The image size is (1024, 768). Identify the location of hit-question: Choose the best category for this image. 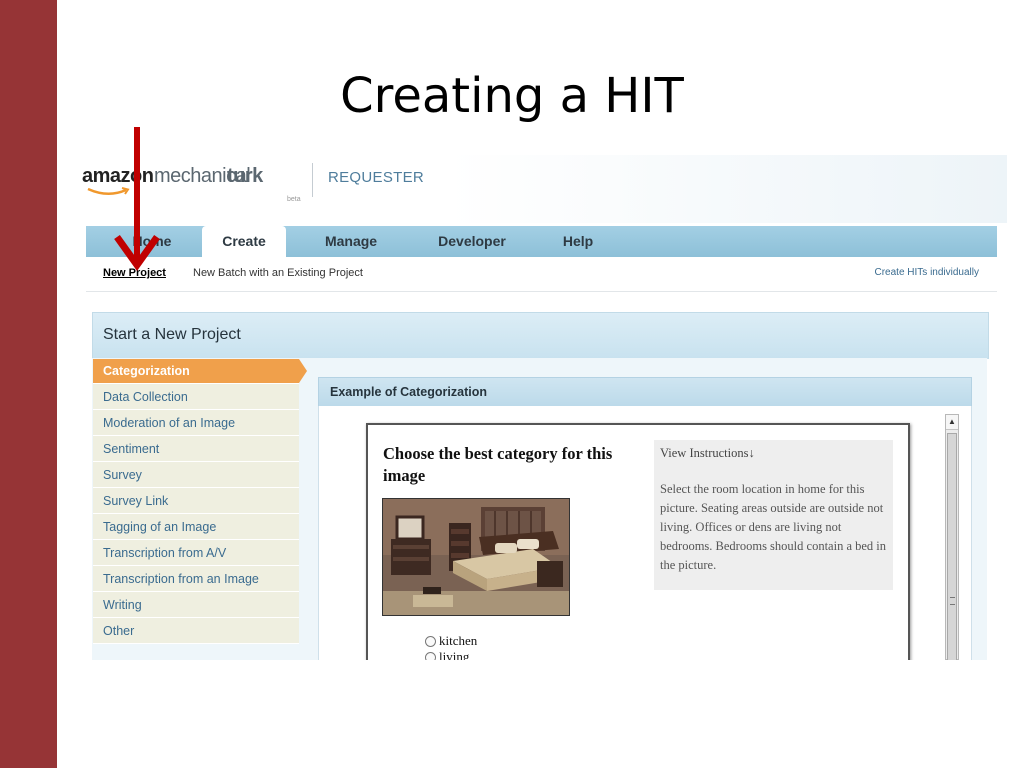
(498, 464).